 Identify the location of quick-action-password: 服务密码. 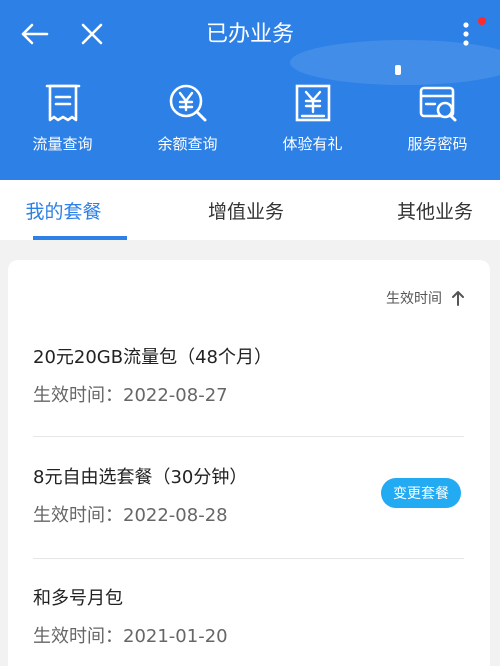
(437, 120).